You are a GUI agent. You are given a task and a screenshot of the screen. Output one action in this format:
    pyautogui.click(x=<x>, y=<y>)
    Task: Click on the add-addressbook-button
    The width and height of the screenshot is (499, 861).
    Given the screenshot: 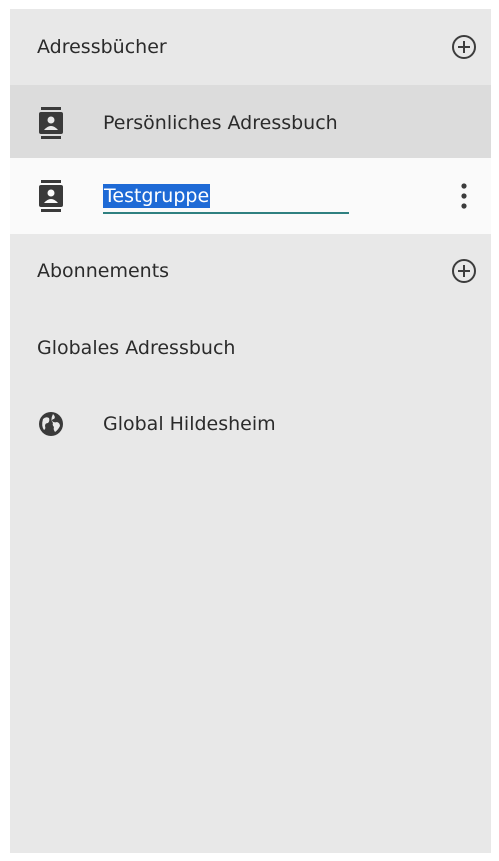 What is the action you would take?
    pyautogui.click(x=464, y=47)
    